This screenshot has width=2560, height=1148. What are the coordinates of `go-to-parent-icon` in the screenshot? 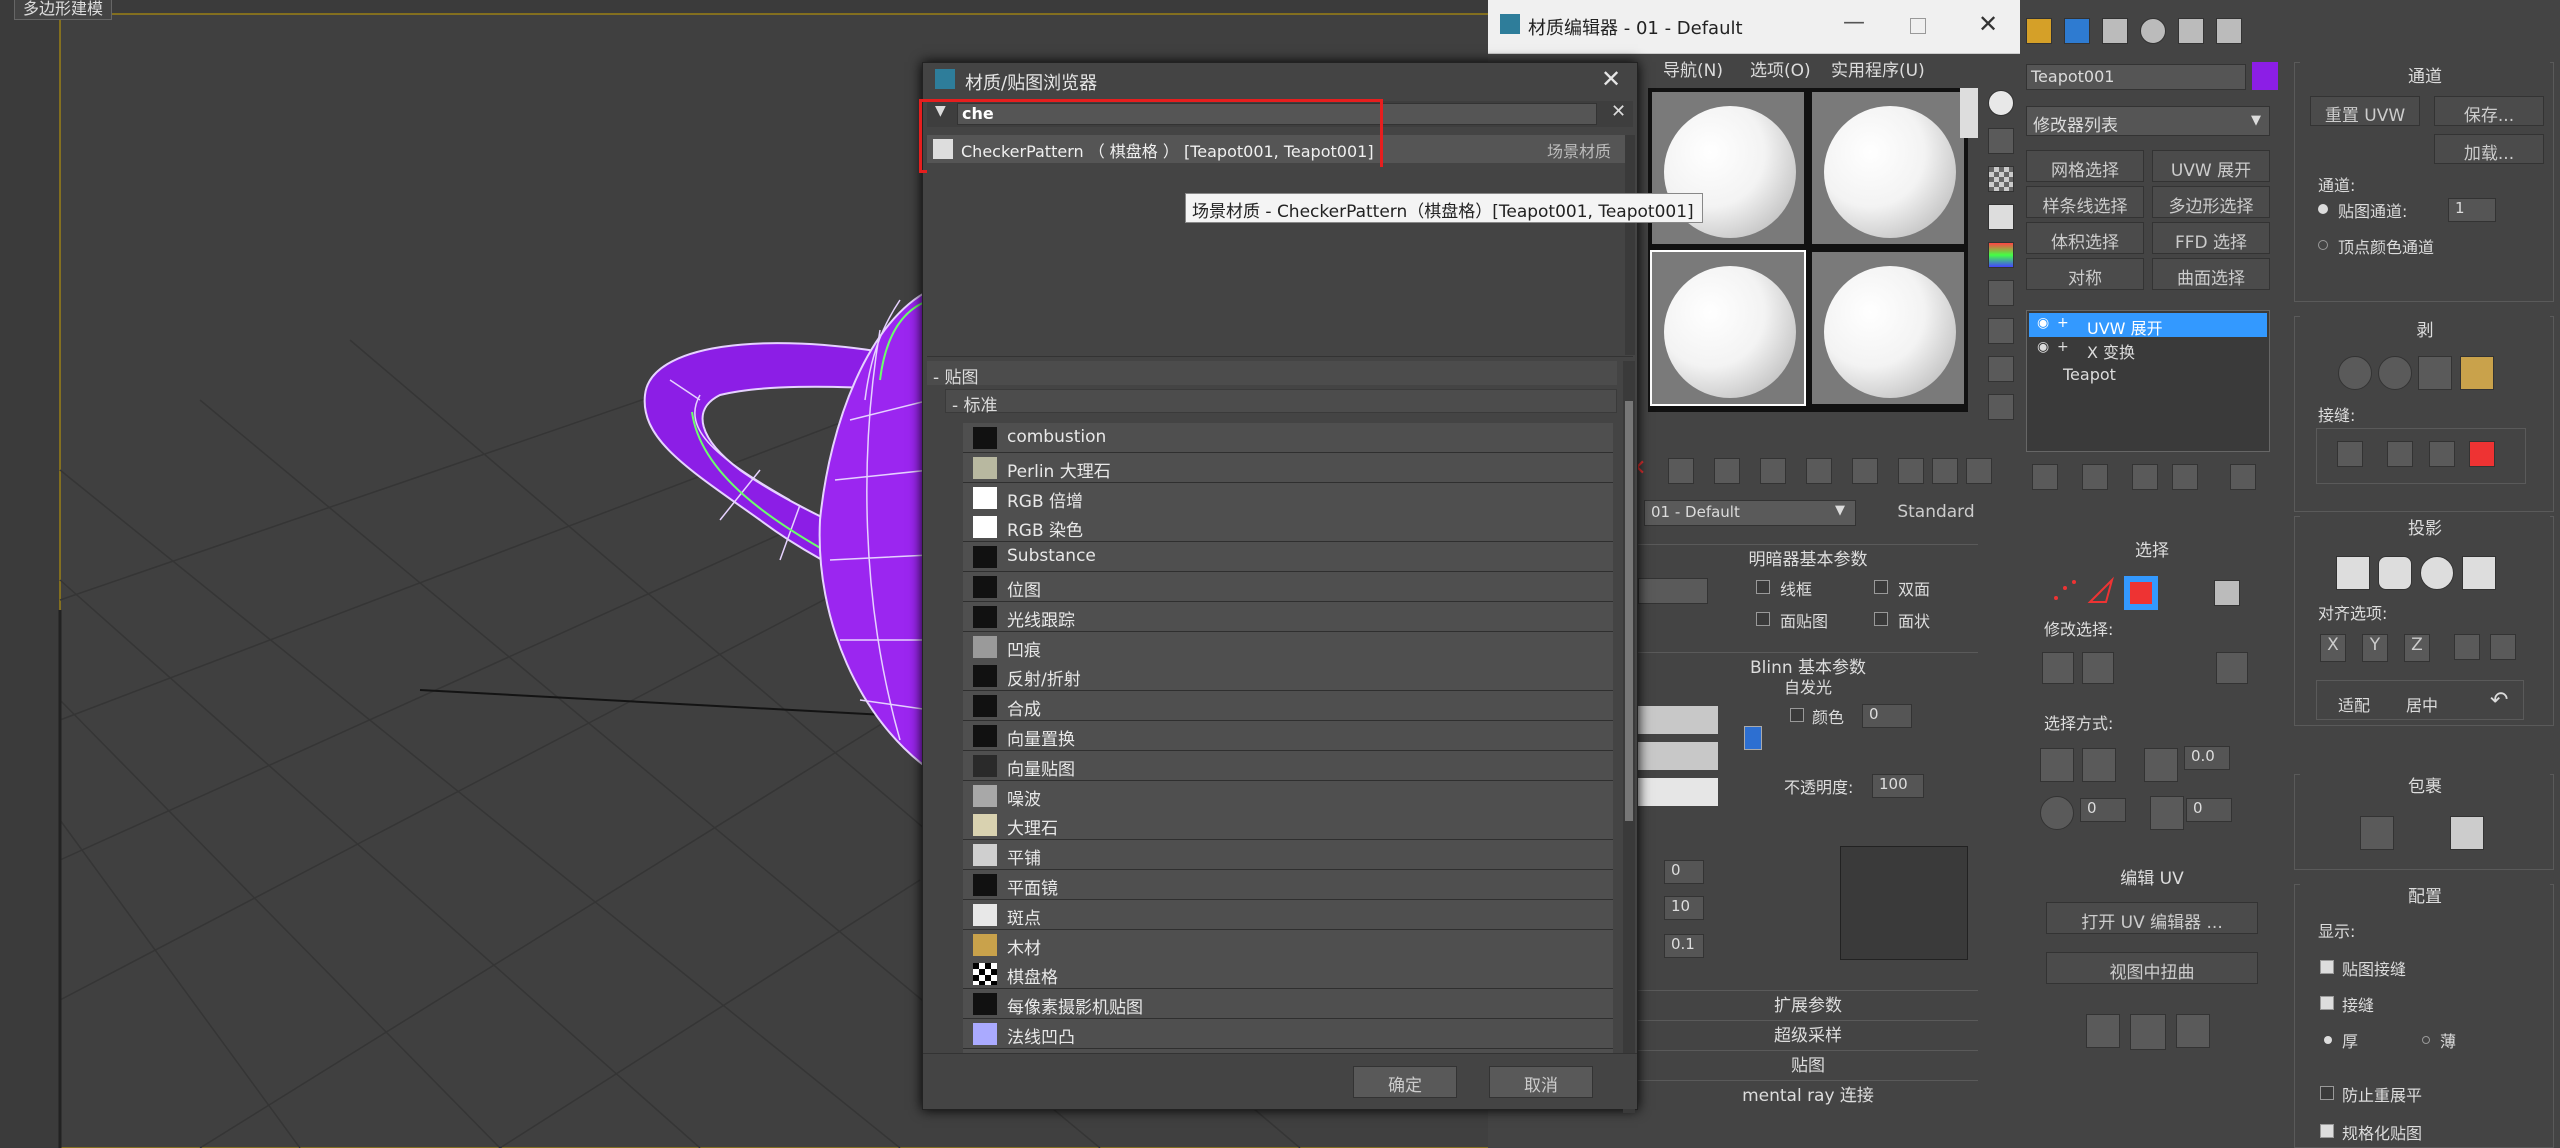 It's located at (1979, 471).